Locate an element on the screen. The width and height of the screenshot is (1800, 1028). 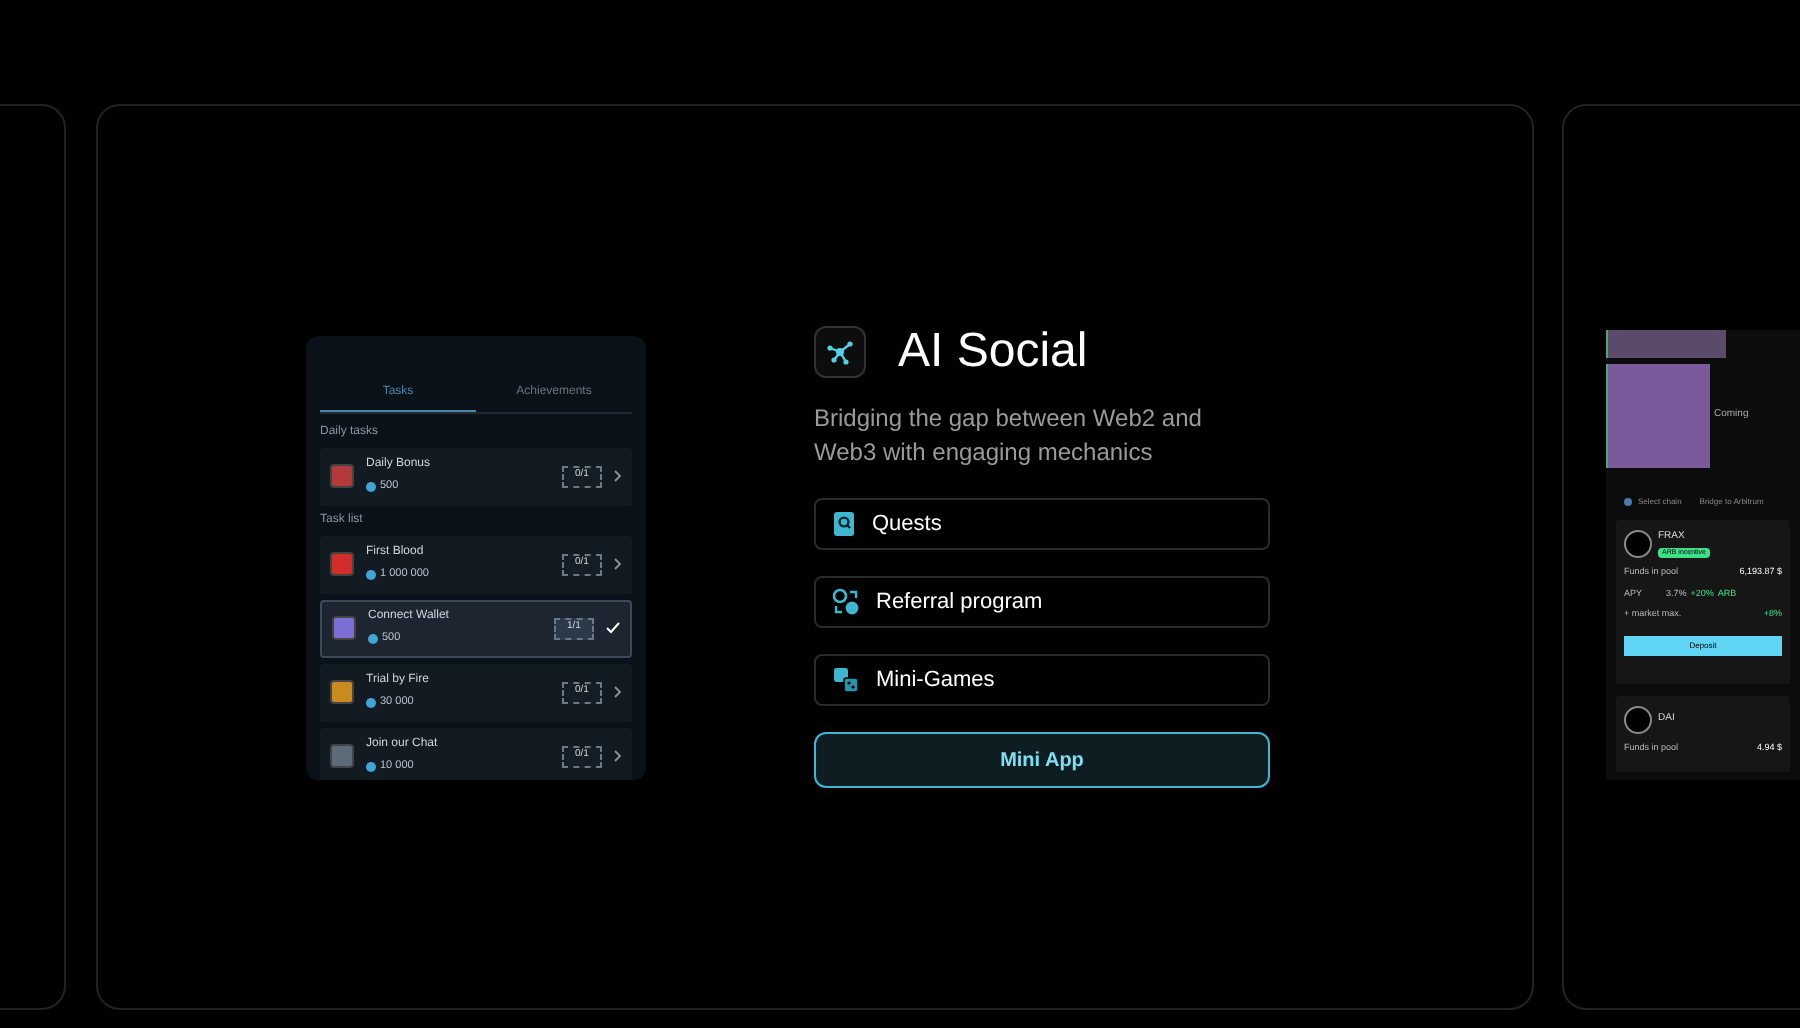
feature-item: Referral program is located at coordinates (1042, 602).